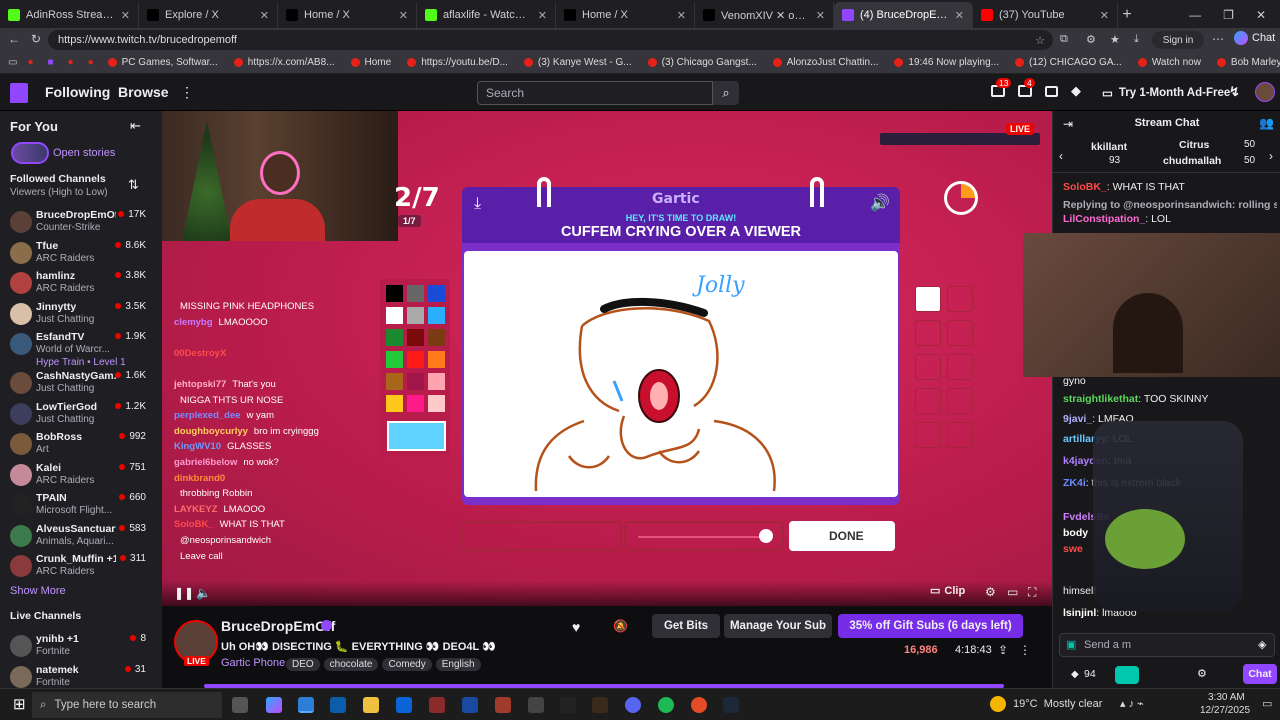 The image size is (1280, 720). What do you see at coordinates (14, 39) in the screenshot?
I see `back-button: ←` at bounding box center [14, 39].